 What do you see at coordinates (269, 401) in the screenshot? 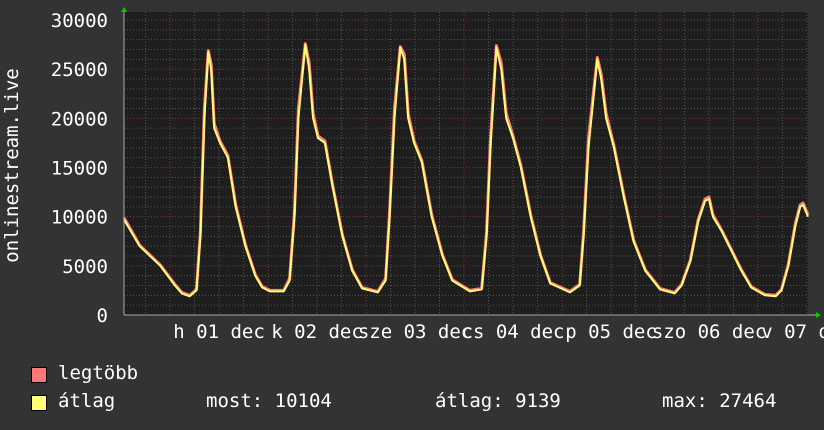
I see `stat-now: most: 10104` at bounding box center [269, 401].